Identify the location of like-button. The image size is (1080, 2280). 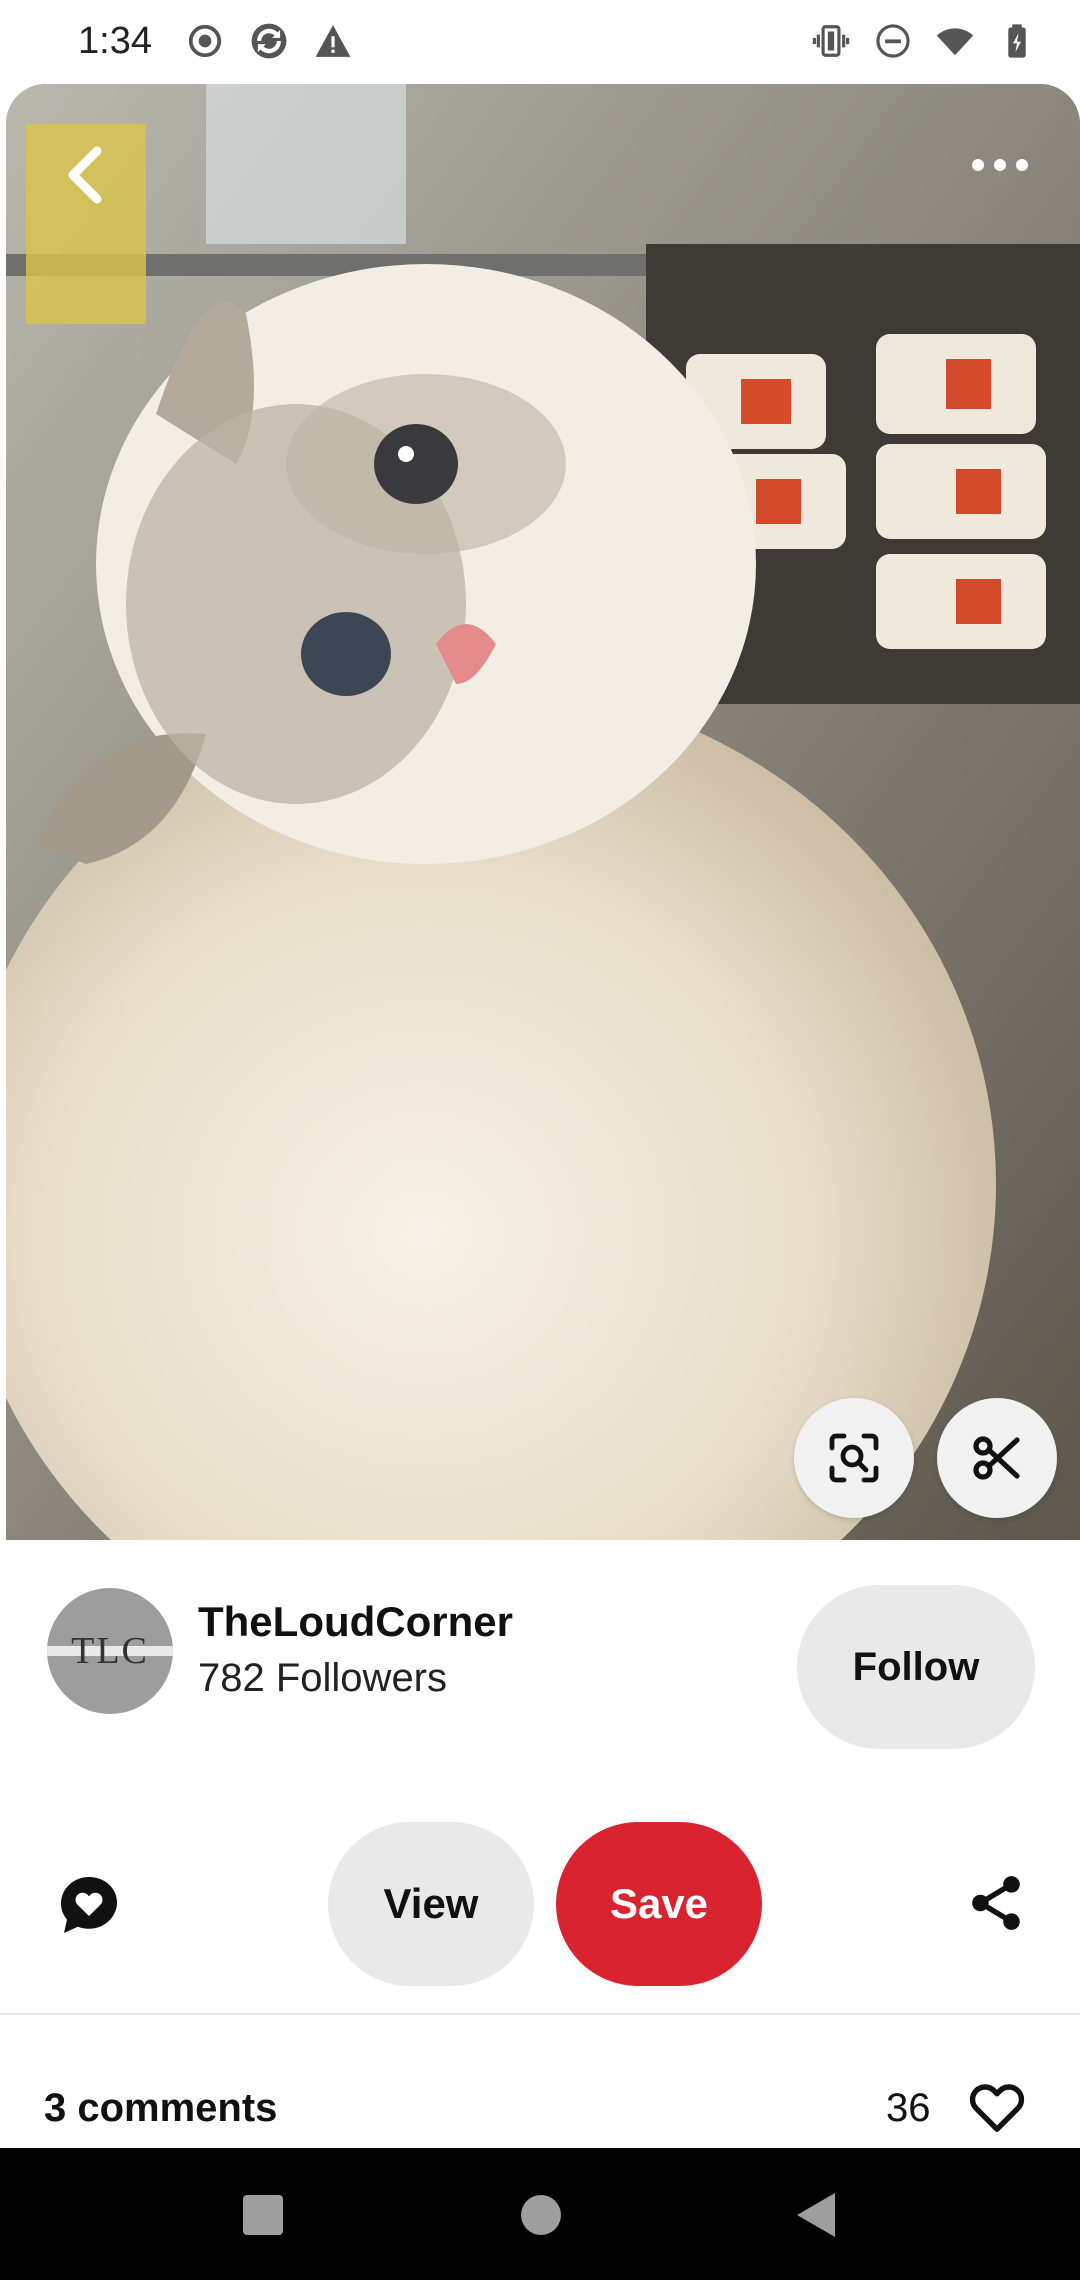
(997, 2108).